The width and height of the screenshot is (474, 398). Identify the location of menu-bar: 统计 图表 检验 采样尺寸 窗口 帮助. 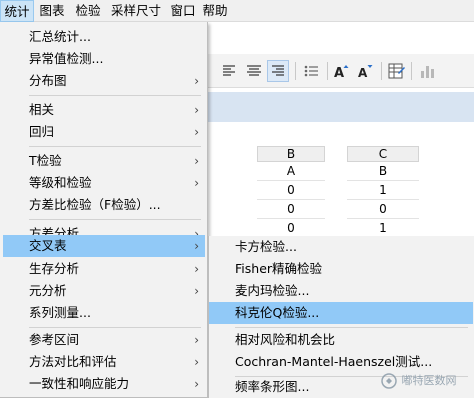
(237, 11).